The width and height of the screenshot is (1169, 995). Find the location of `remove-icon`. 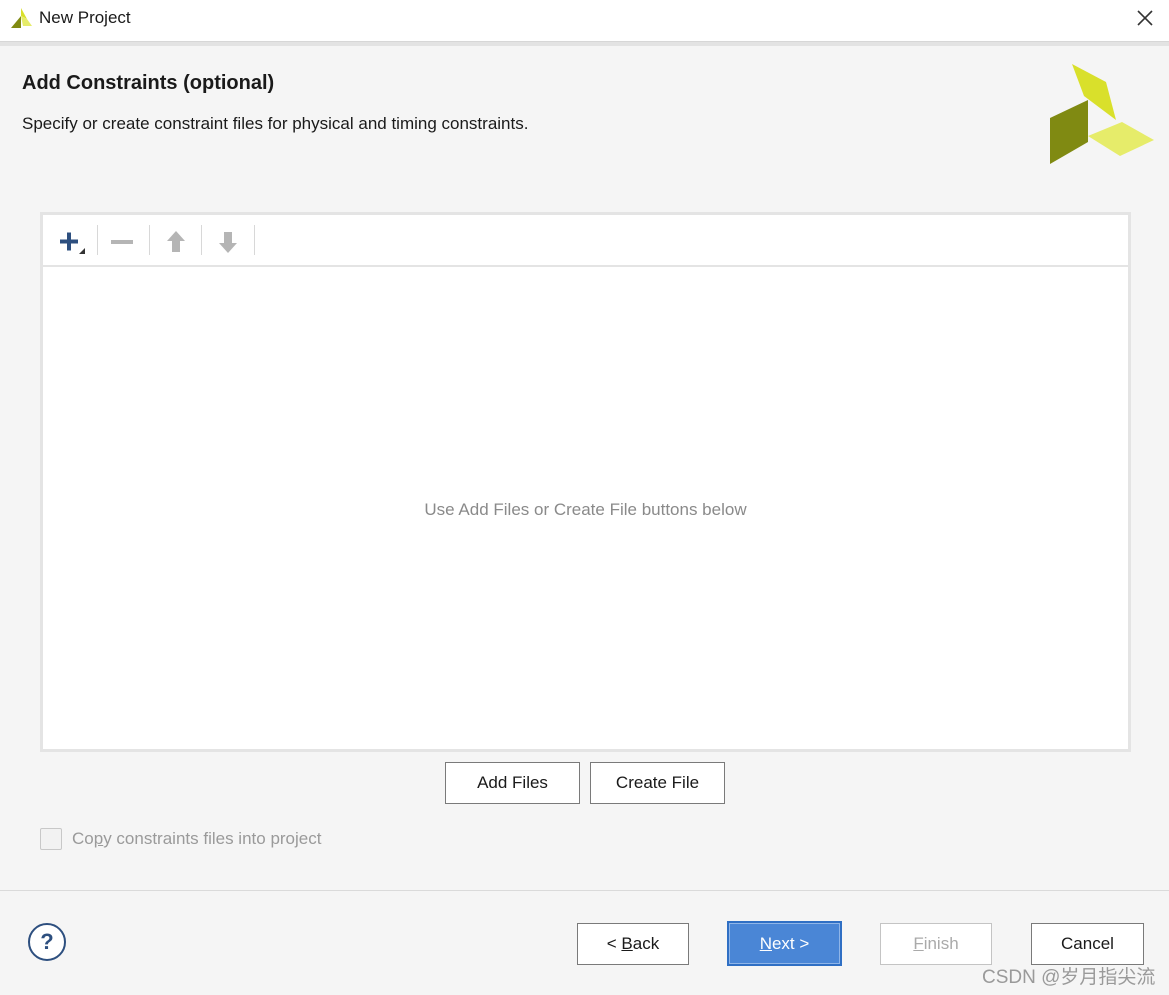

remove-icon is located at coordinates (122, 242).